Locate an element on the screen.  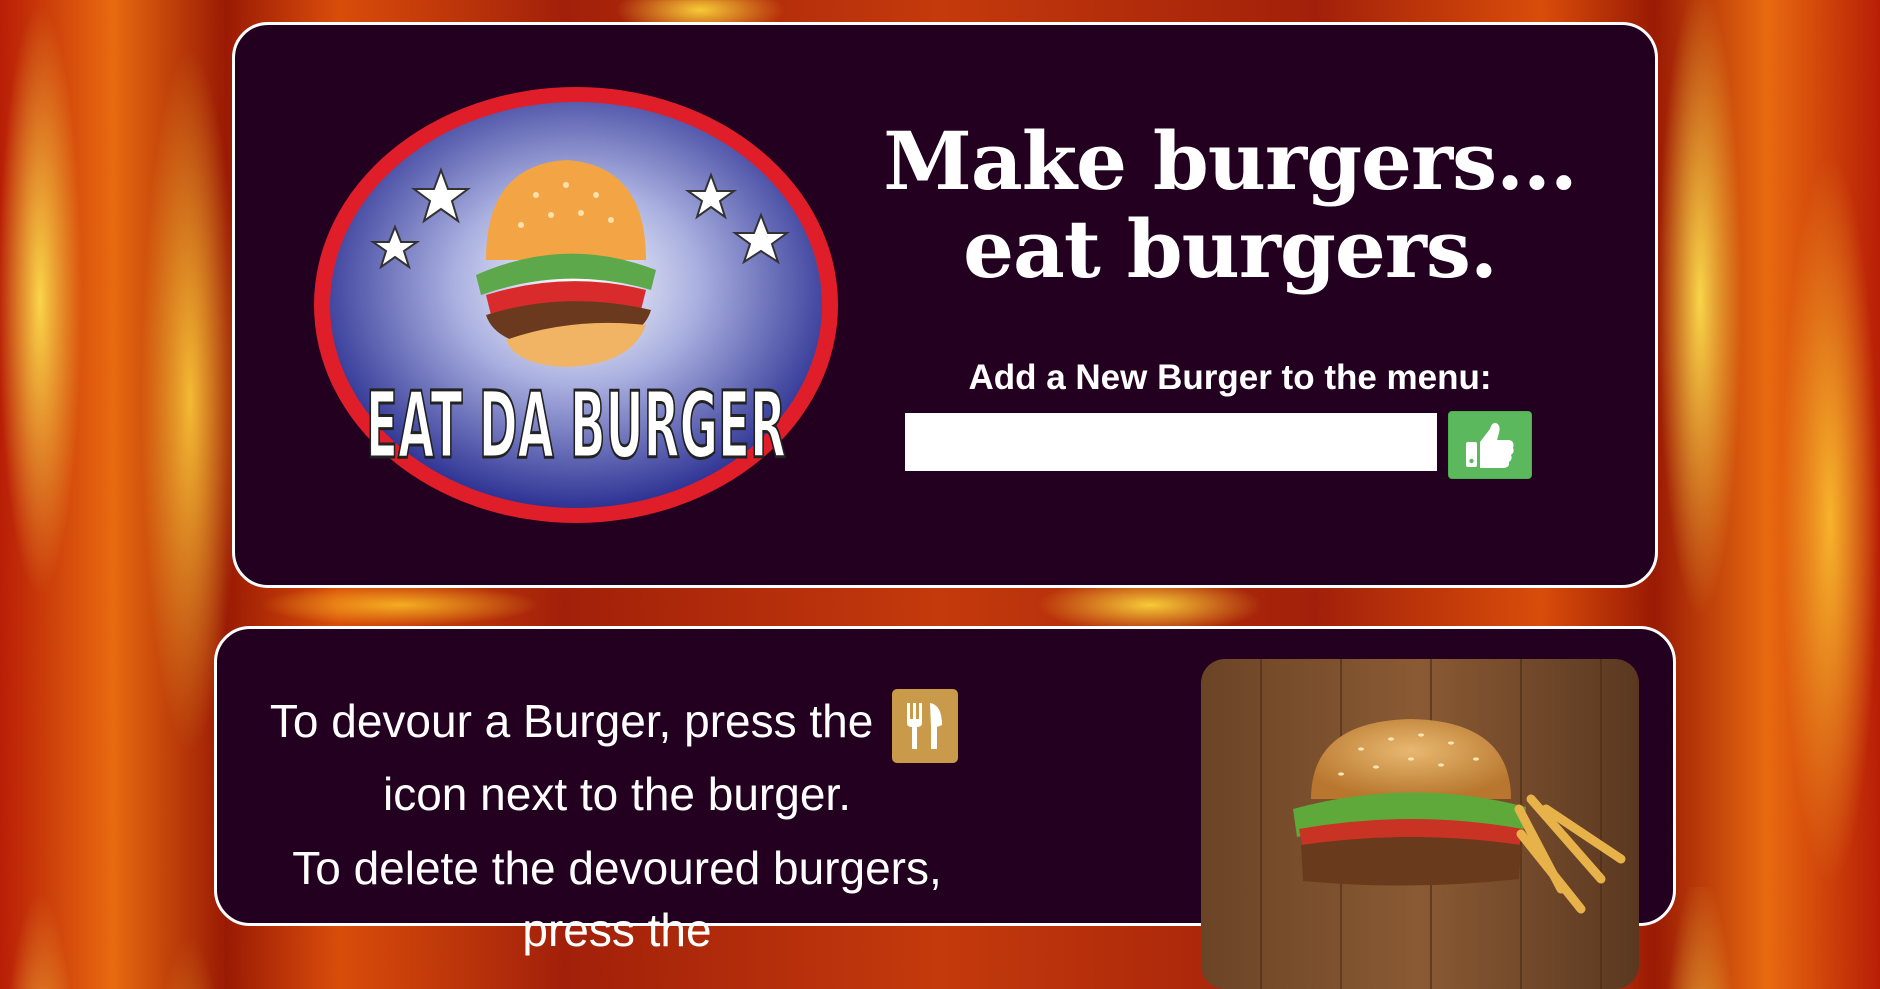
eat-da-burger-logo: EAT DA BURGER is located at coordinates (576, 305).